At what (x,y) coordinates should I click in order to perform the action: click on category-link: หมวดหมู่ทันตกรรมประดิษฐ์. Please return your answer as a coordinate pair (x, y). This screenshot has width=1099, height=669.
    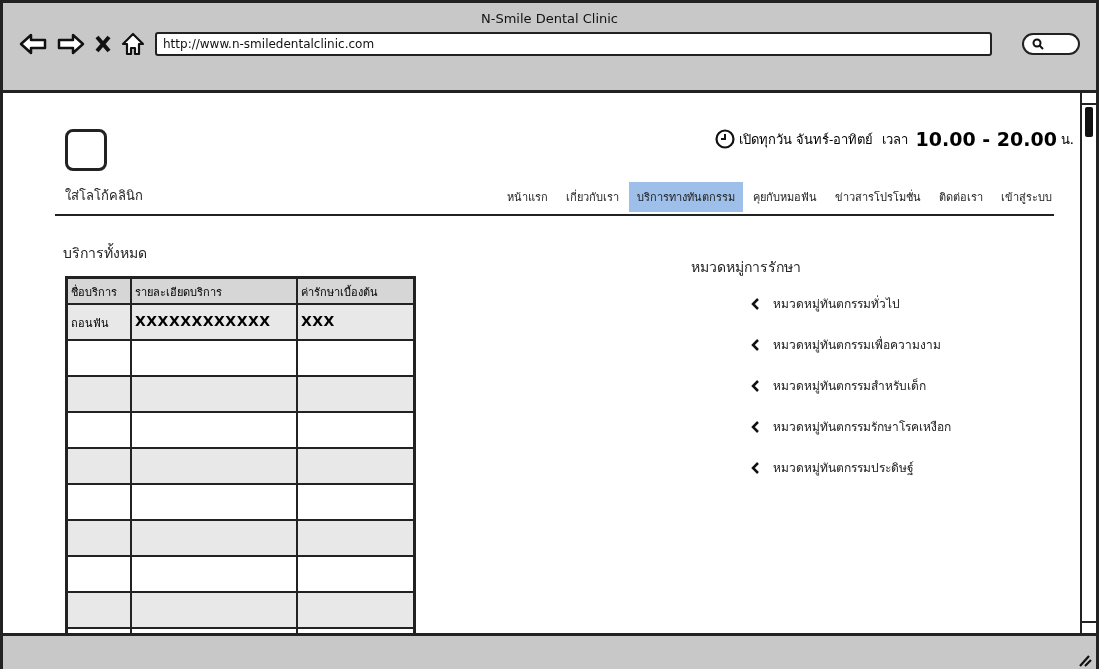
    Looking at the image, I should click on (843, 467).